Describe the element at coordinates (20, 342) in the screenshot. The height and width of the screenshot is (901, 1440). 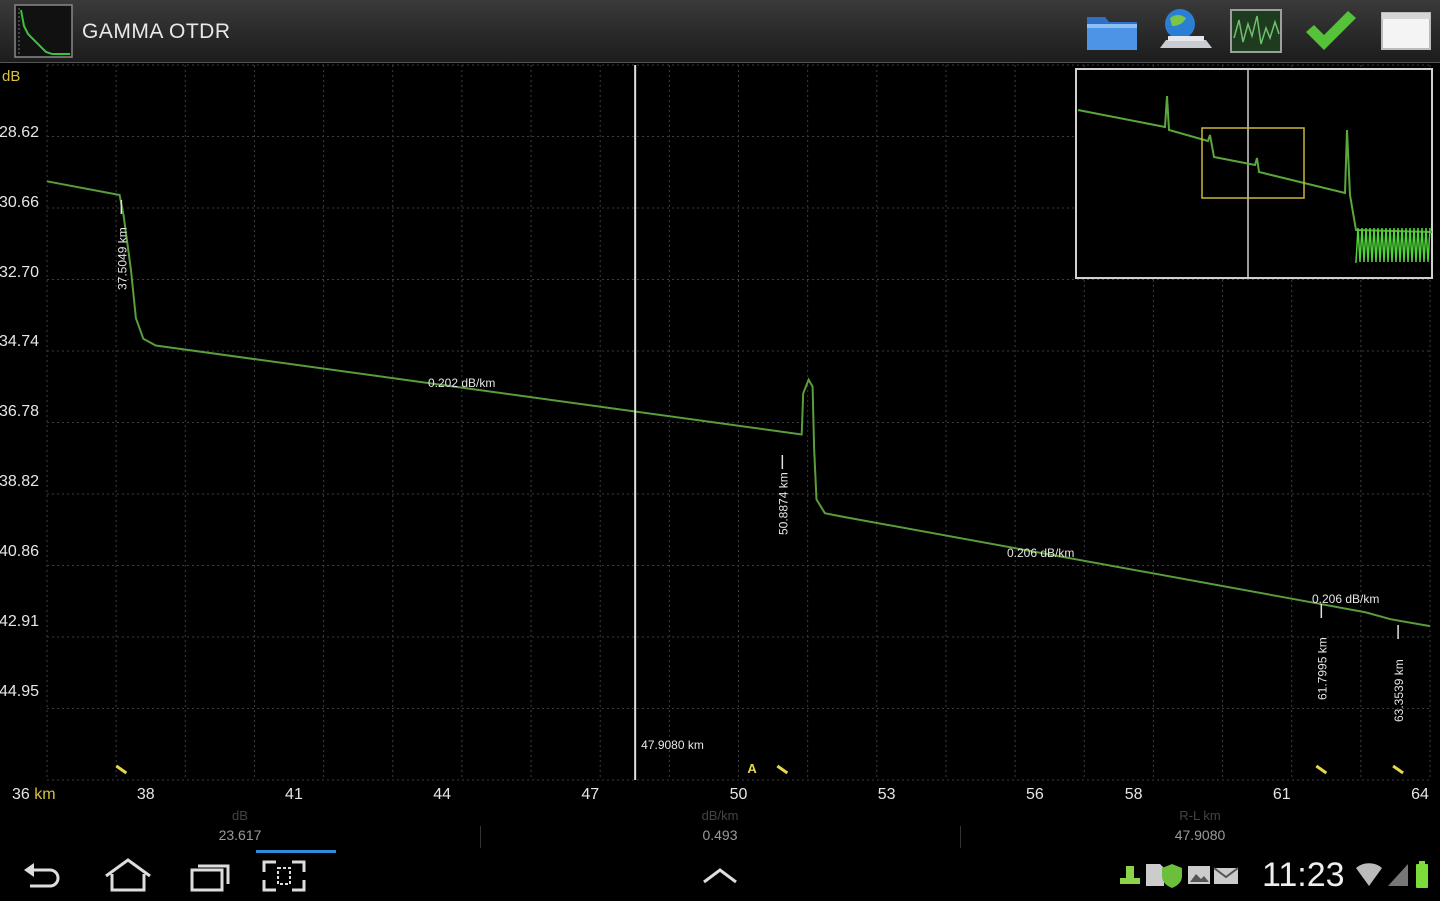
I see `y-tick-label: 34.74` at that location.